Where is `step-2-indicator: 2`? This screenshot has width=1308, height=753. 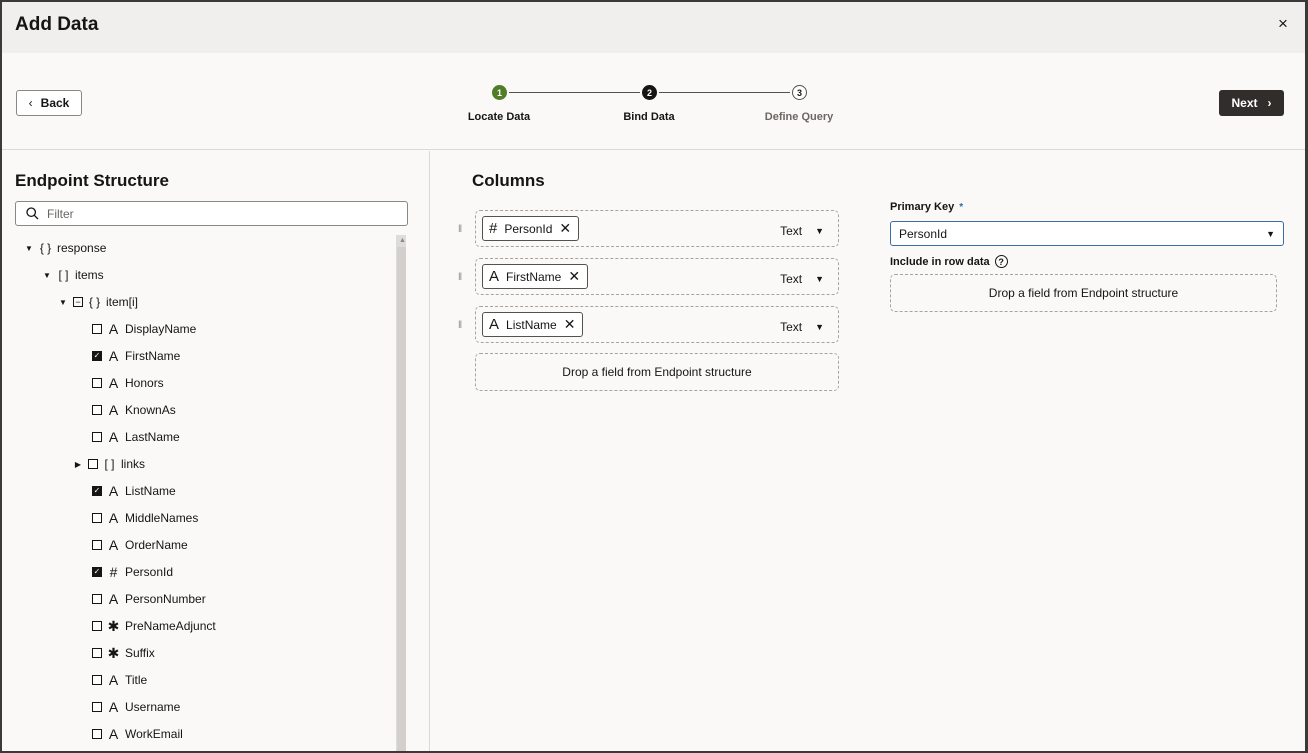 step-2-indicator: 2 is located at coordinates (649, 92).